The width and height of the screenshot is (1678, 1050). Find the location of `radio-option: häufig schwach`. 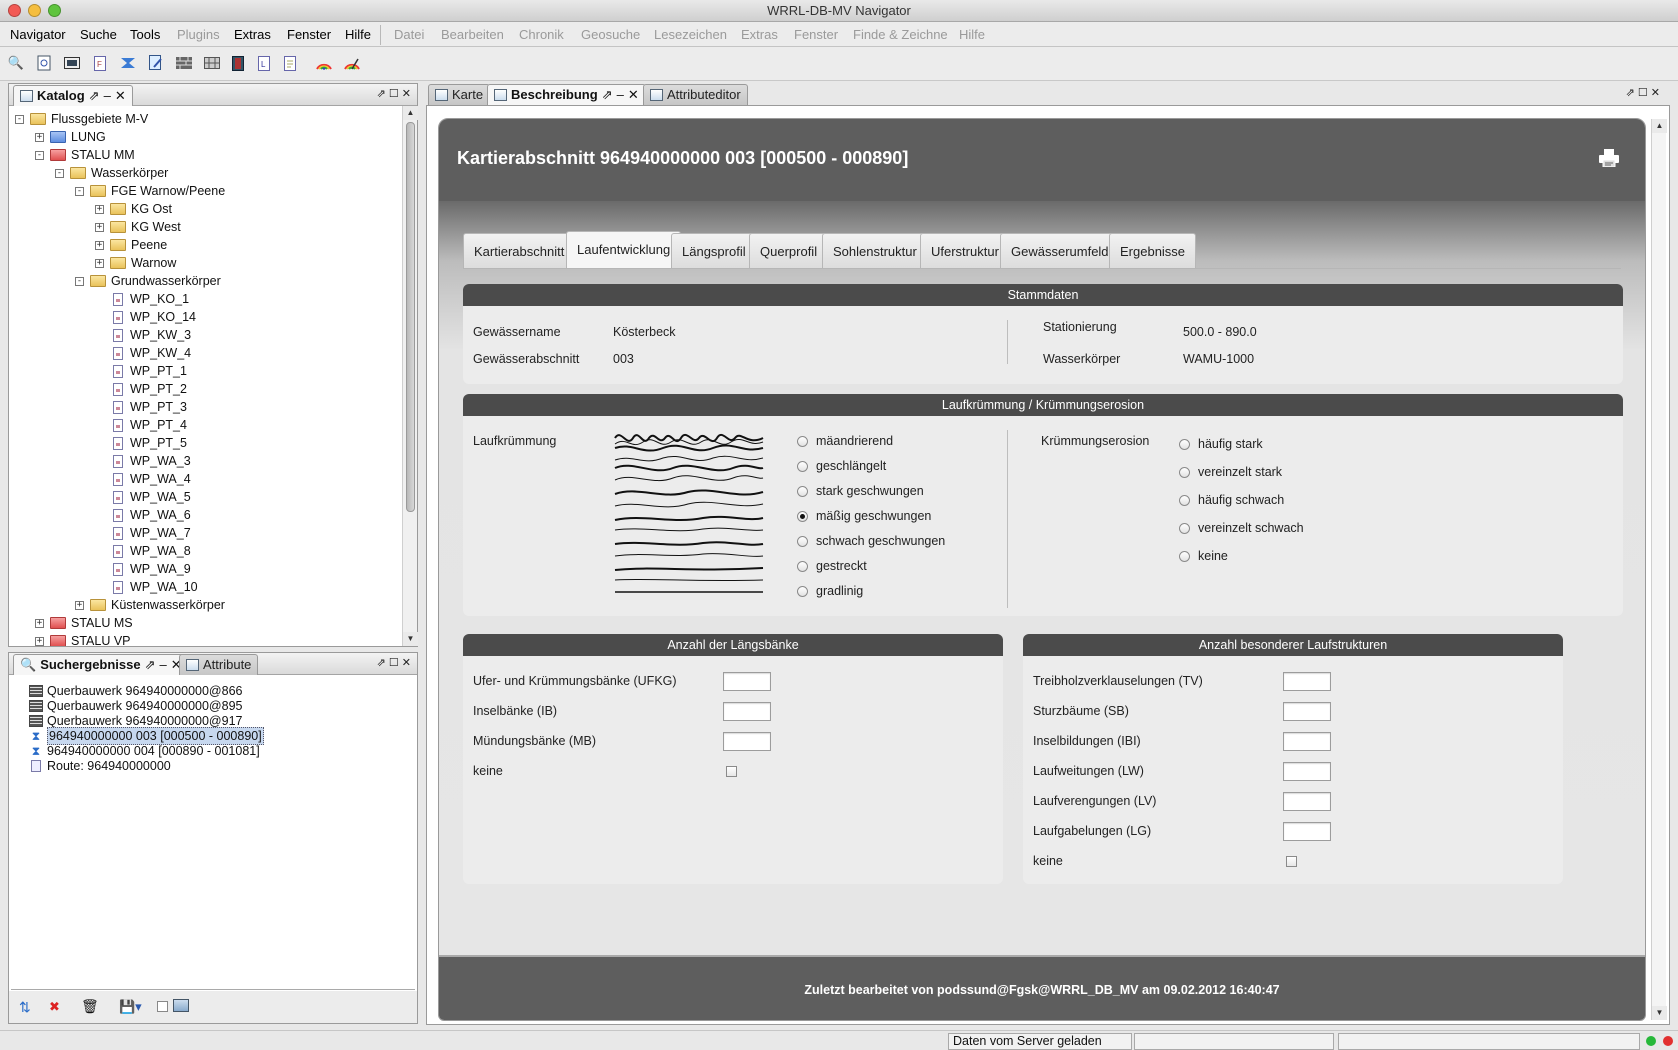

radio-option: häufig schwach is located at coordinates (1231, 500).